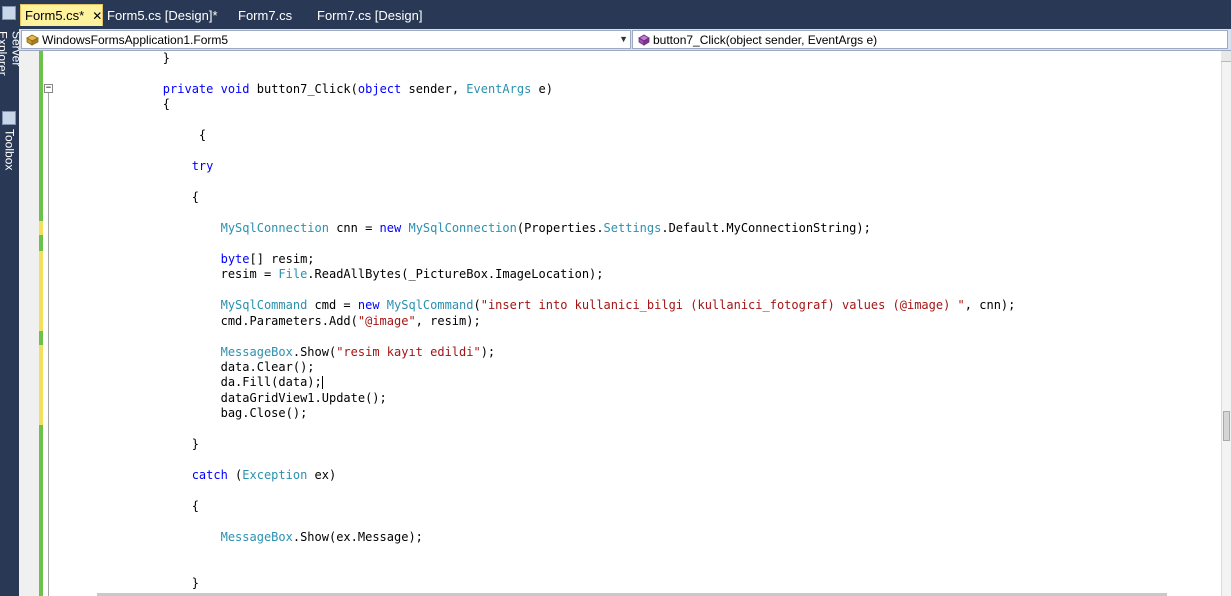  I want to click on server-explorer-tab: Server Explorer, so click(12, 69).